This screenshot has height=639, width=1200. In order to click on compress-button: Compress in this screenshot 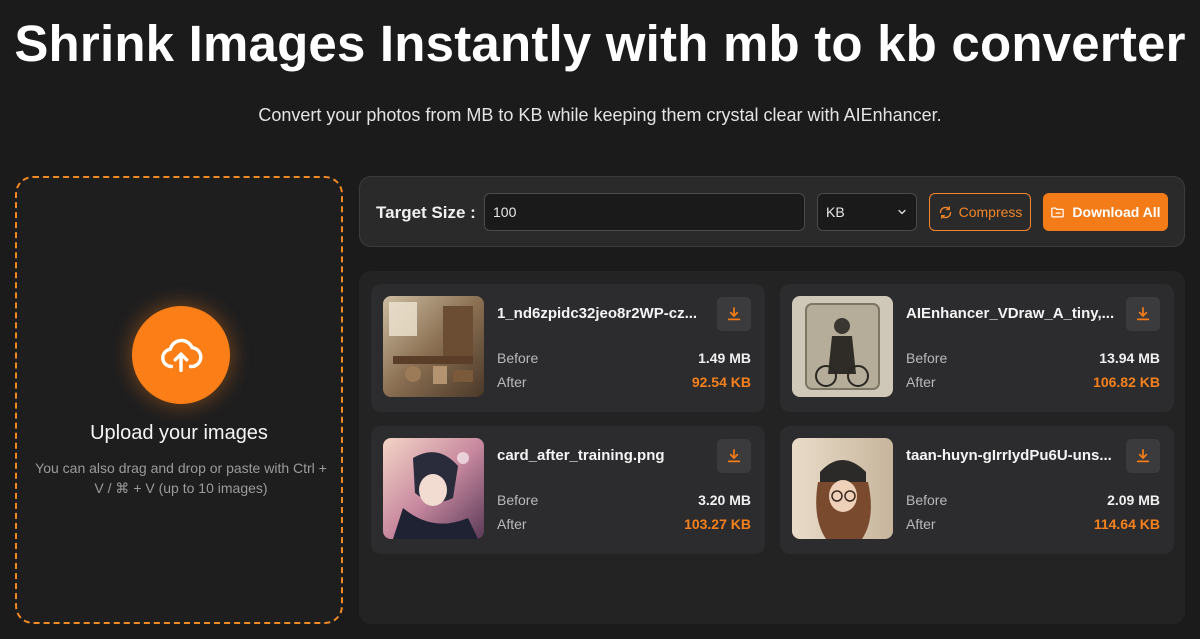, I will do `click(980, 212)`.